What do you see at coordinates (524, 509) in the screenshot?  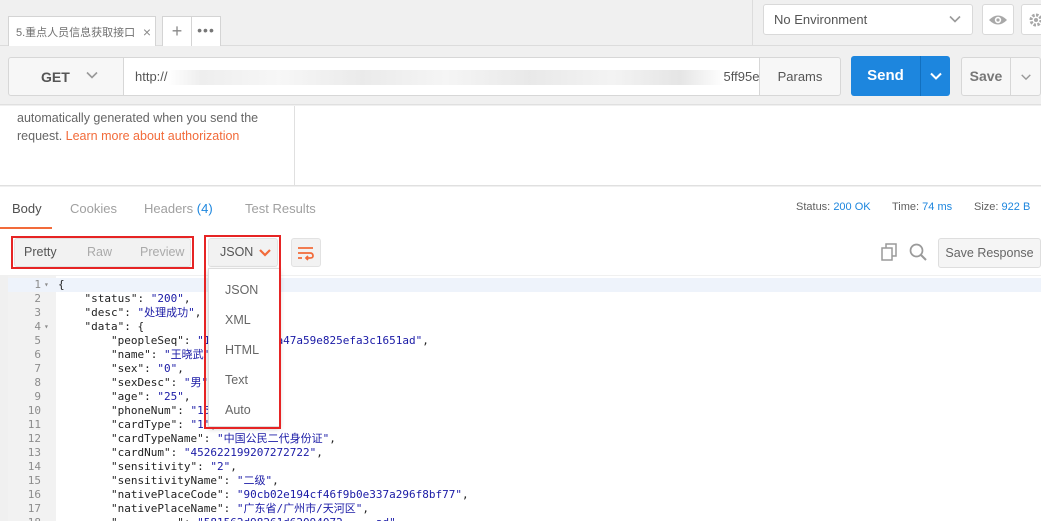 I see `code-line: 17 "nativePlaceName": "广东省/广州市/天河区",` at bounding box center [524, 509].